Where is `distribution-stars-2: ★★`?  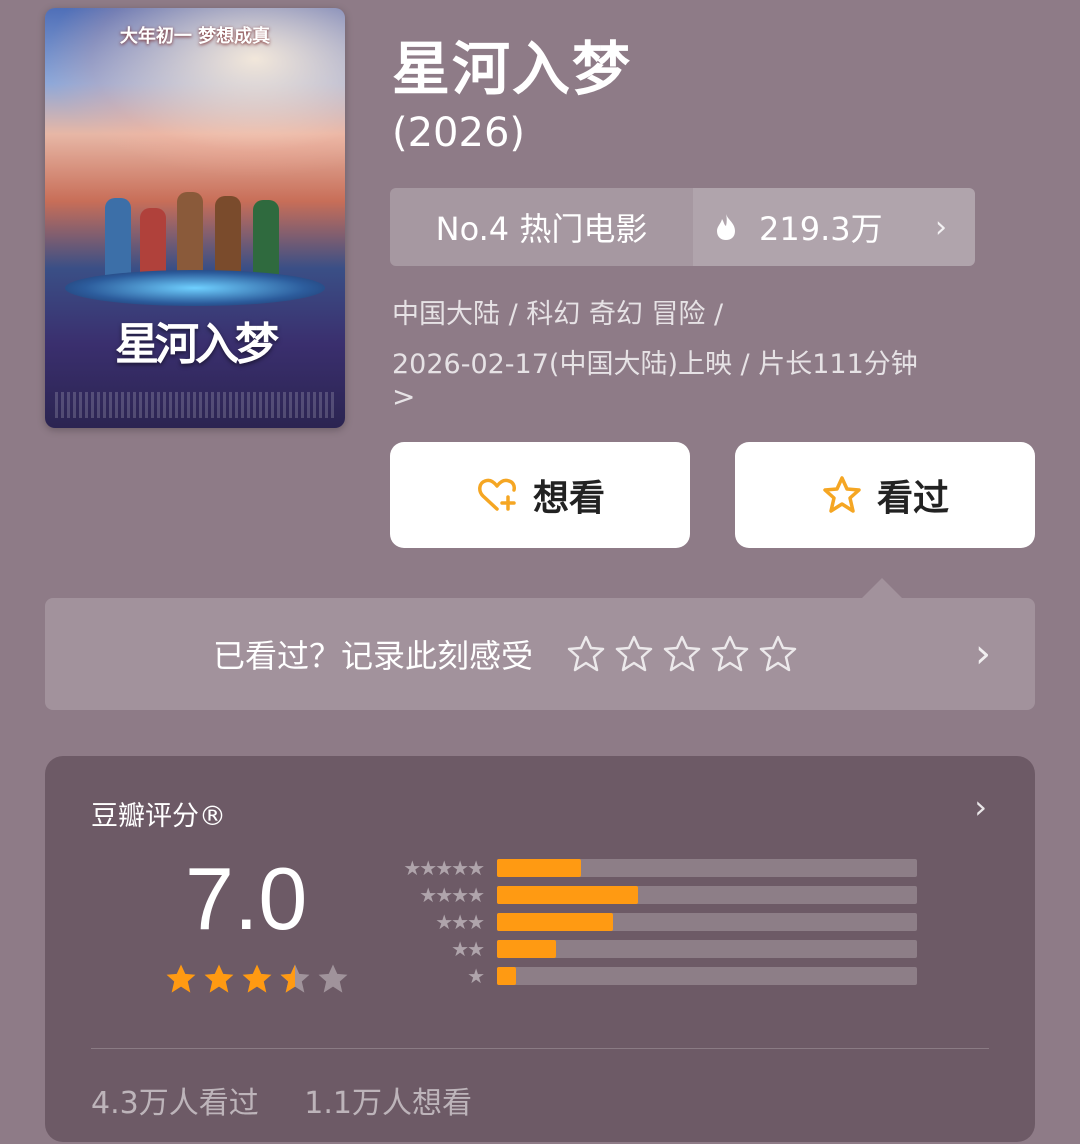 distribution-stars-2: ★★ is located at coordinates (468, 948).